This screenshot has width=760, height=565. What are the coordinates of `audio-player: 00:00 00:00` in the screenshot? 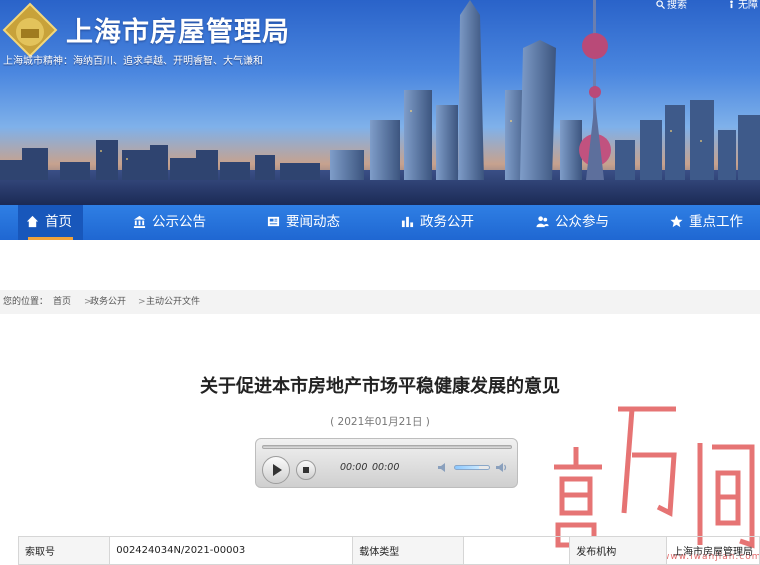 It's located at (386, 463).